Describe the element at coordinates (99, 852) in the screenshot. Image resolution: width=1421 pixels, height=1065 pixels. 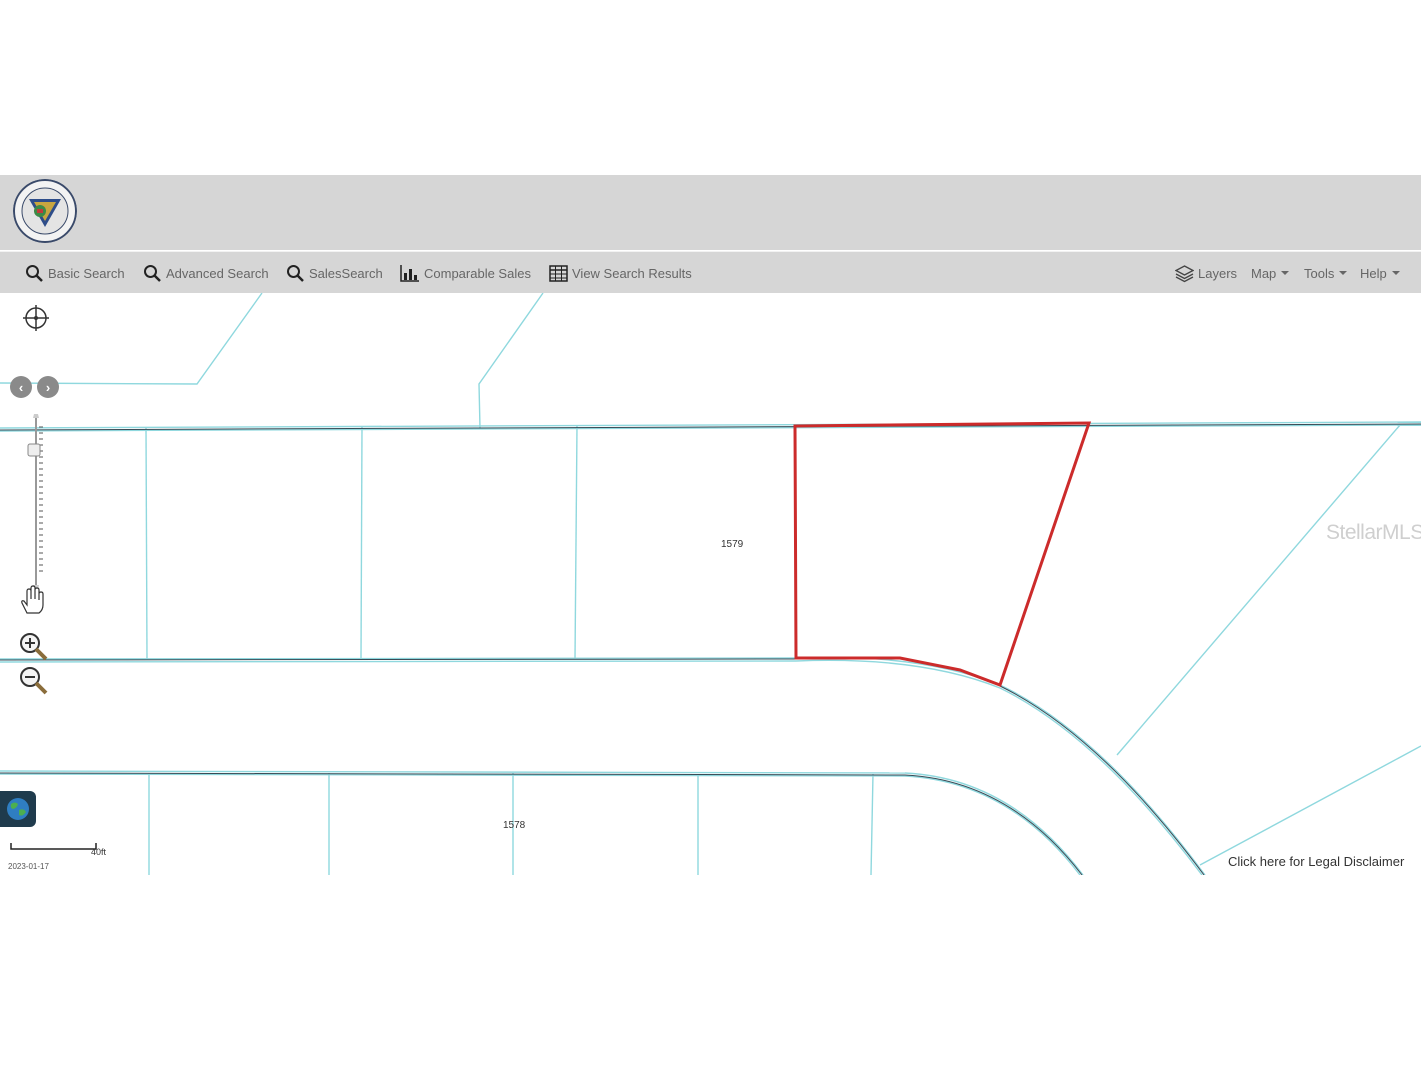
I see `scale-label: 40ft` at that location.